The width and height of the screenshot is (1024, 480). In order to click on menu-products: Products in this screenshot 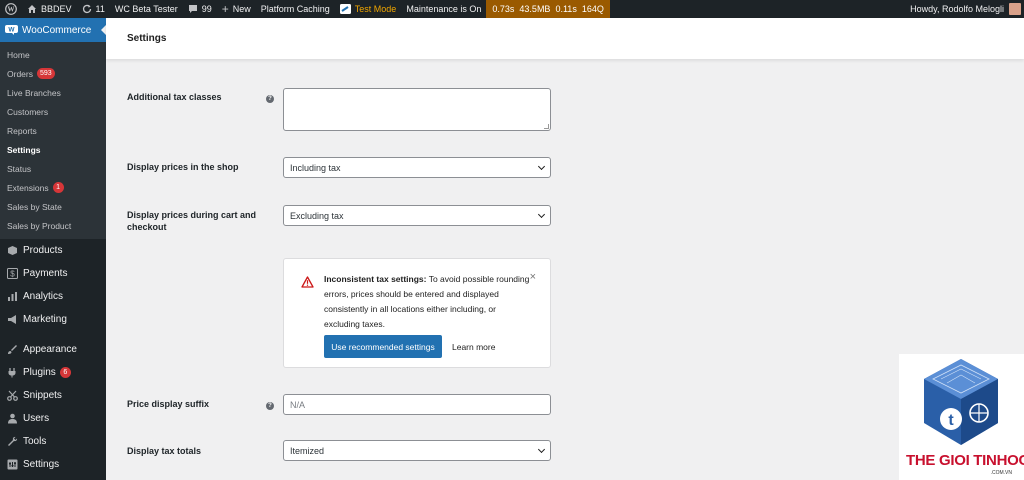, I will do `click(53, 250)`.